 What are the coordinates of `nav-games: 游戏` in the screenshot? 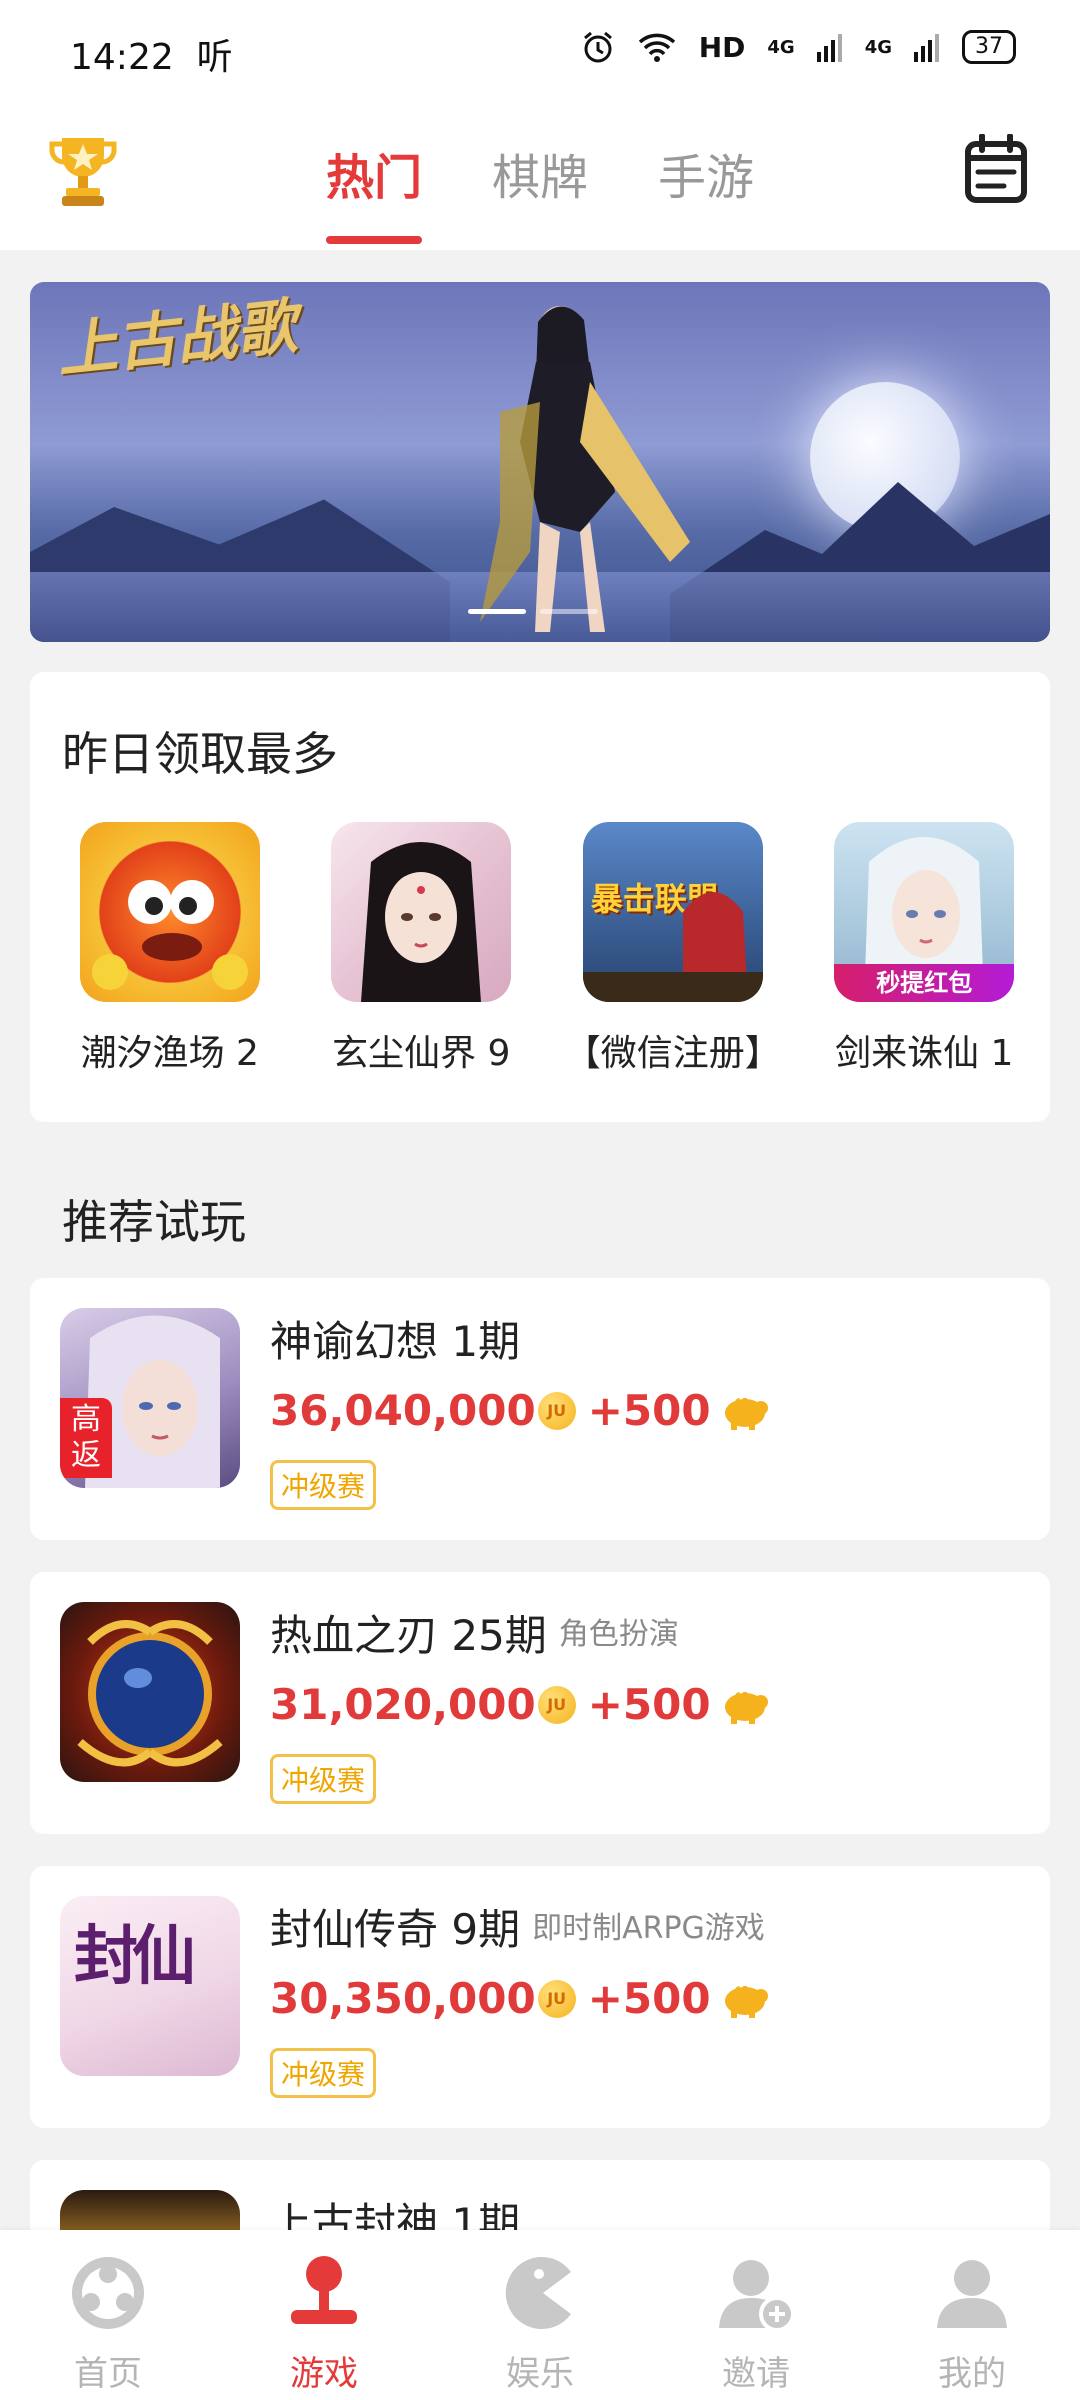 It's located at (324, 2315).